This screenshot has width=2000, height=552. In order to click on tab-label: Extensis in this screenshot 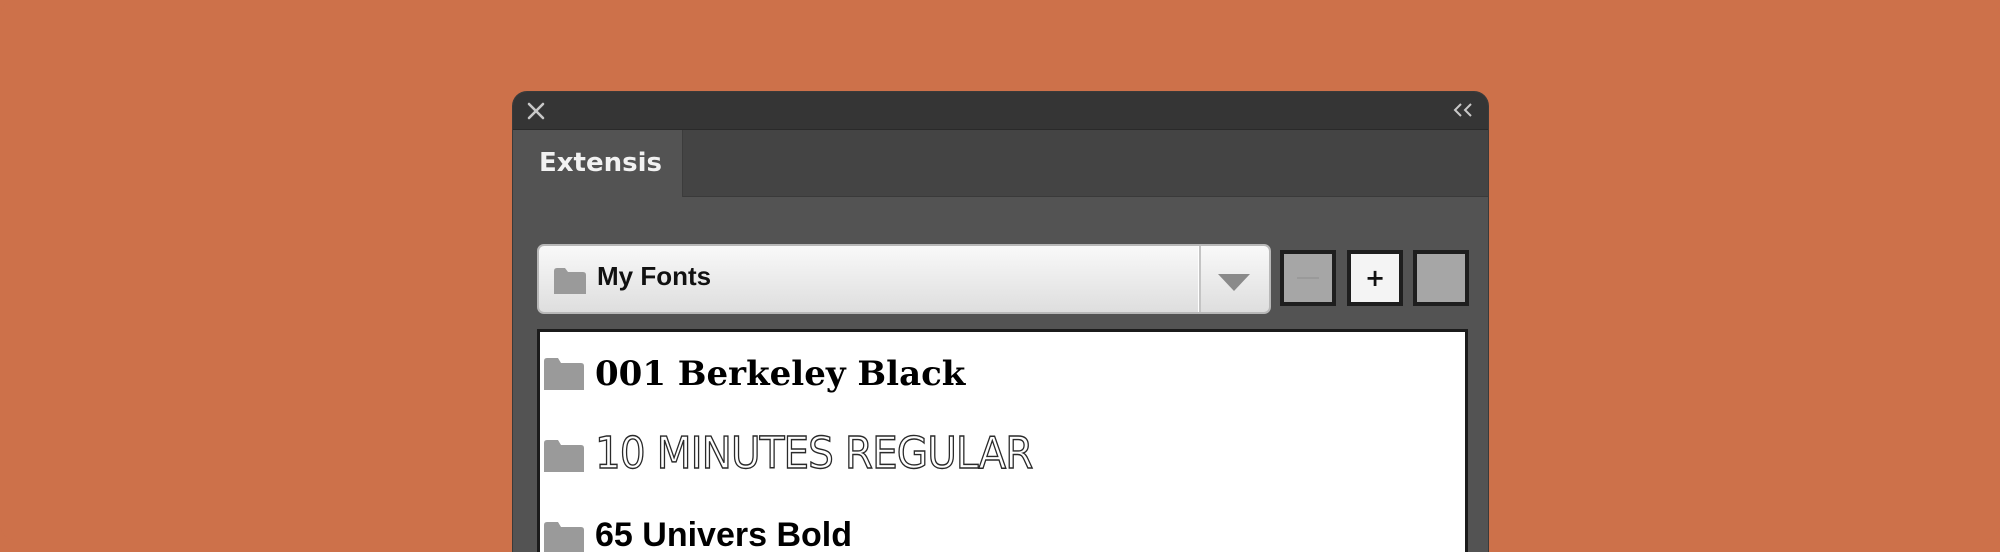, I will do `click(600, 163)`.